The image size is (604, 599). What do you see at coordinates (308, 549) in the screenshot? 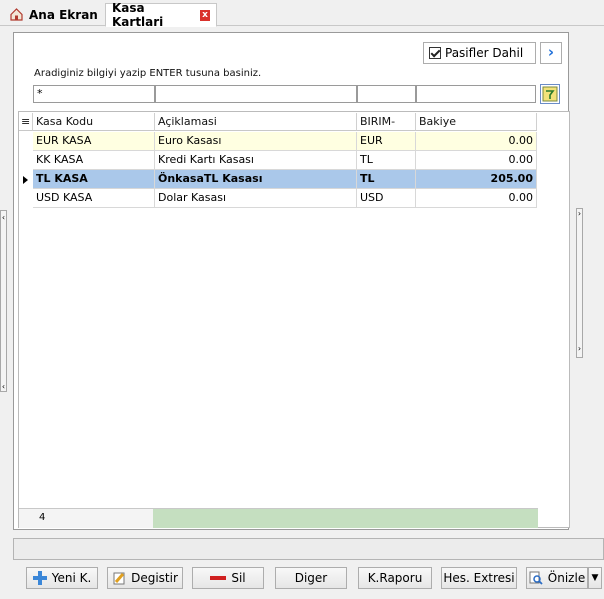
I see `status-bar` at bounding box center [308, 549].